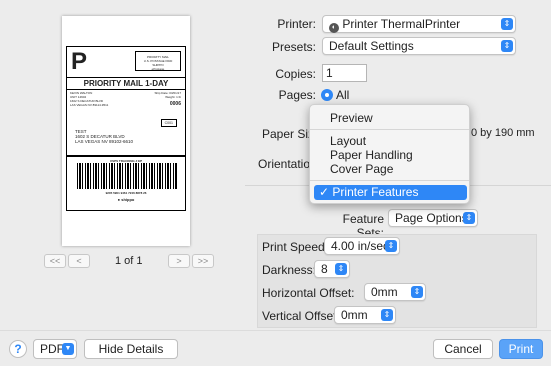  I want to click on presets-value: Default Settings, so click(371, 46).